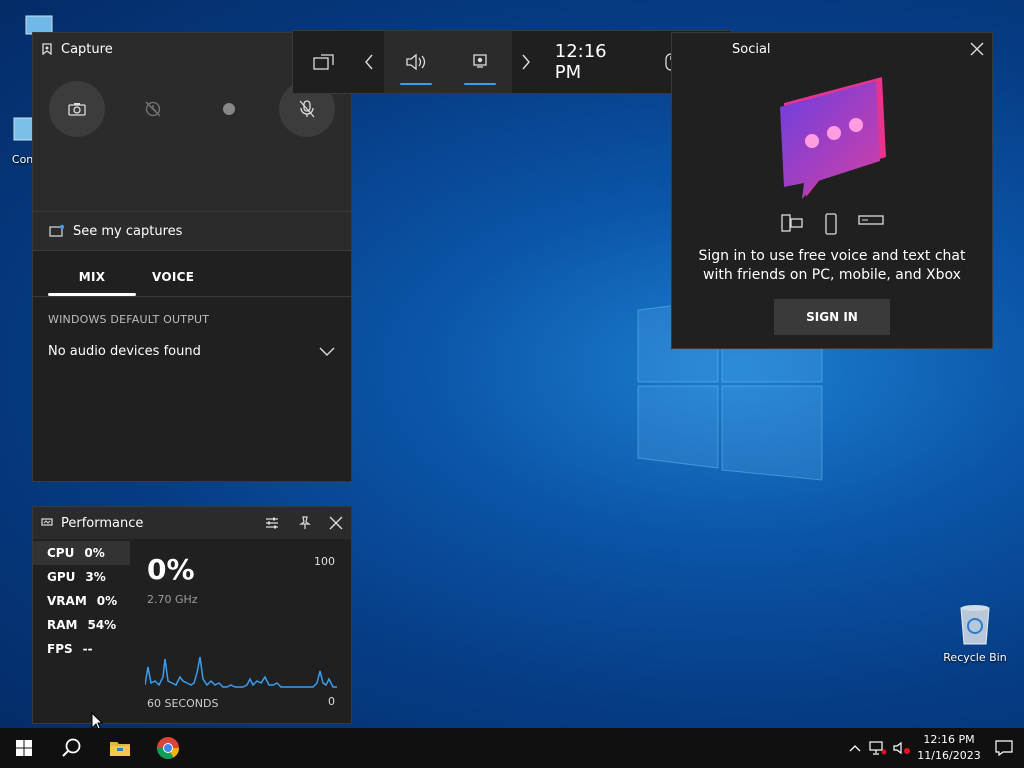 Image resolution: width=1024 pixels, height=768 pixels. Describe the element at coordinates (580, 62) in the screenshot. I see `game-bar-clock: 12:16 PM` at that location.